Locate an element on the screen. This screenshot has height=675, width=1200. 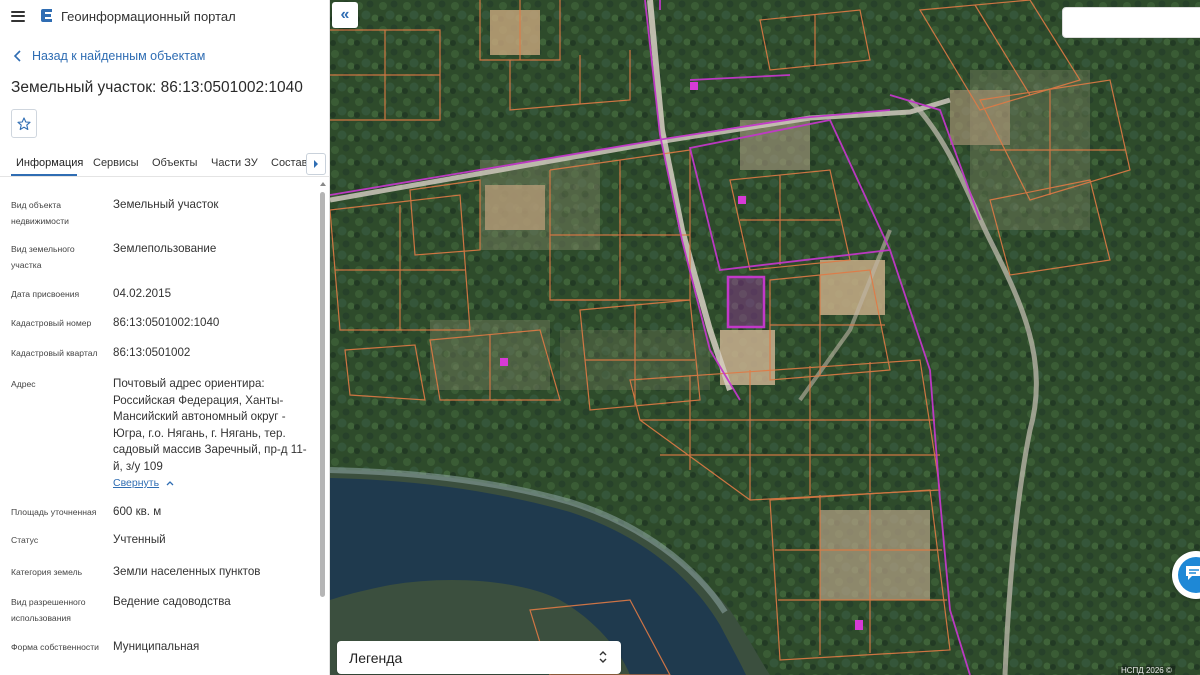
property-label: Дата присвоения is located at coordinates (45, 294).